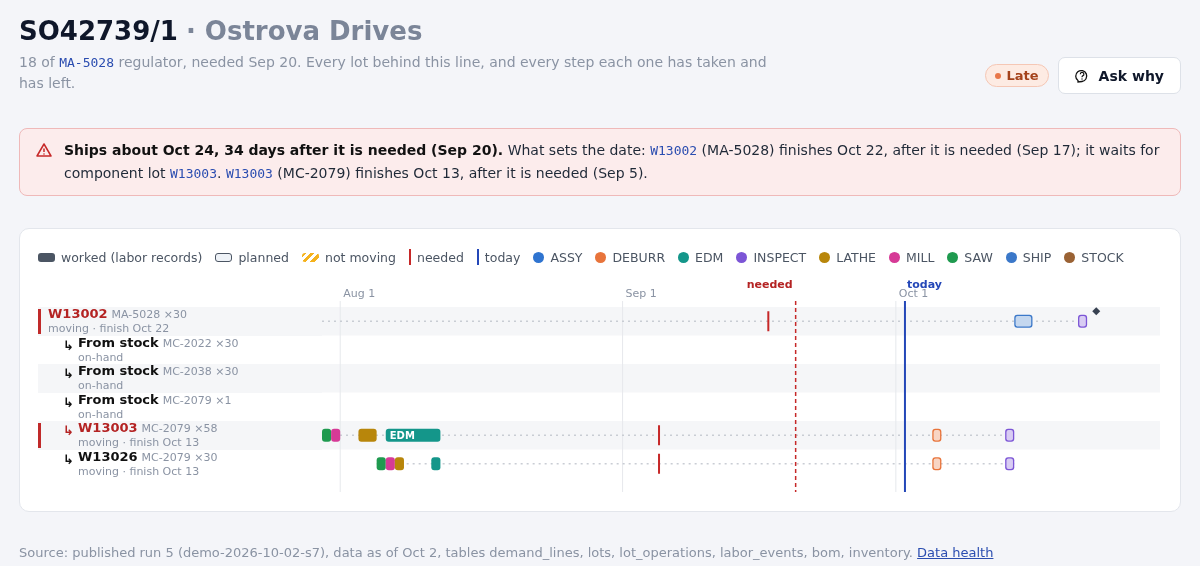 This screenshot has height=566, width=1200. Describe the element at coordinates (359, 293) in the screenshot. I see `axis-tick-label: Aug 1` at that location.